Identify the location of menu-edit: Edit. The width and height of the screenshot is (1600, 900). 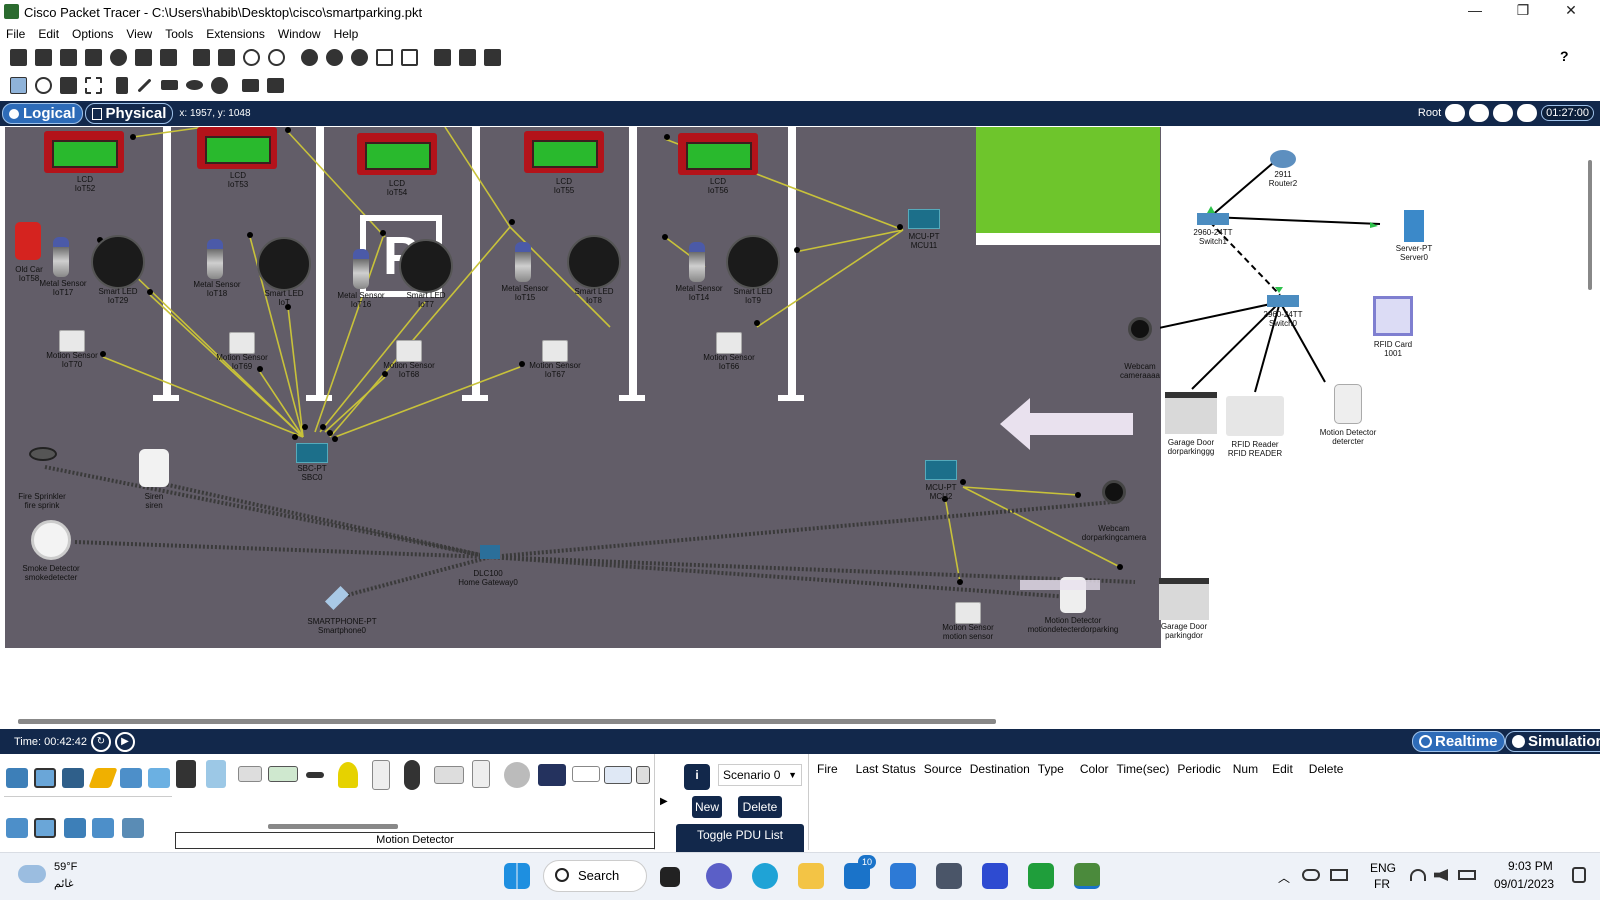
(48, 34).